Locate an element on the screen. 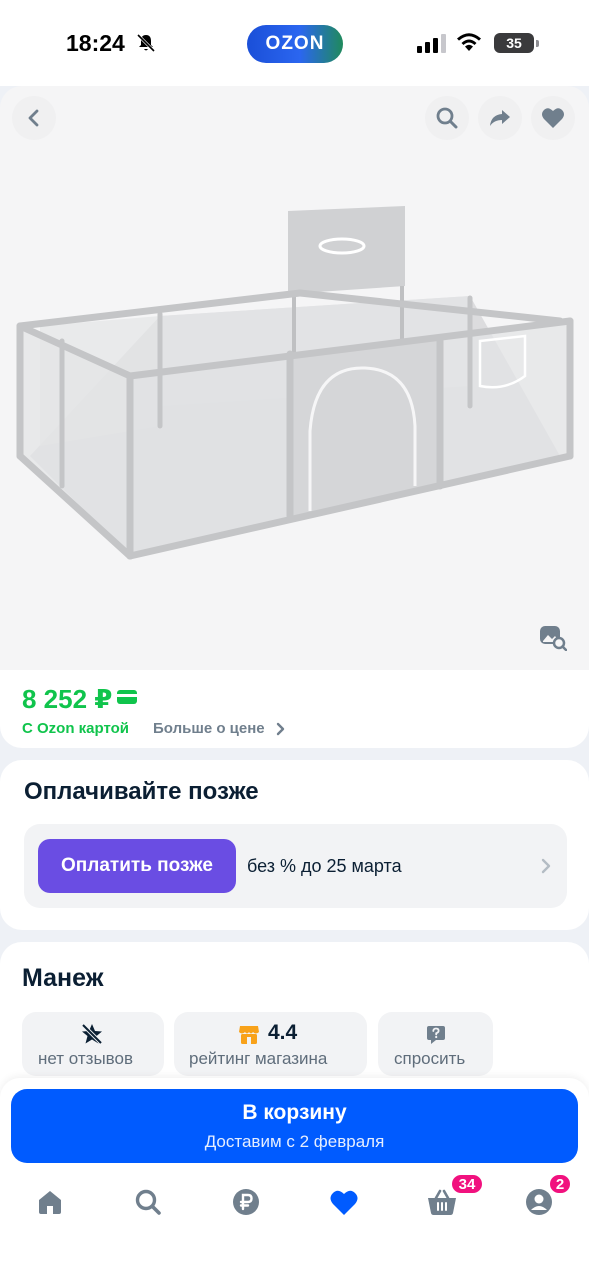  store-rating-label: рейтинг магазина is located at coordinates (258, 1058).